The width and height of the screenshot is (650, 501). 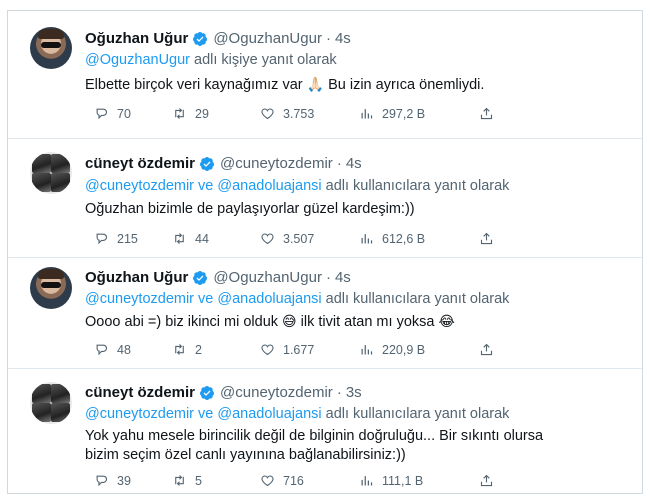 I want to click on retweet-button: 5, so click(x=187, y=480).